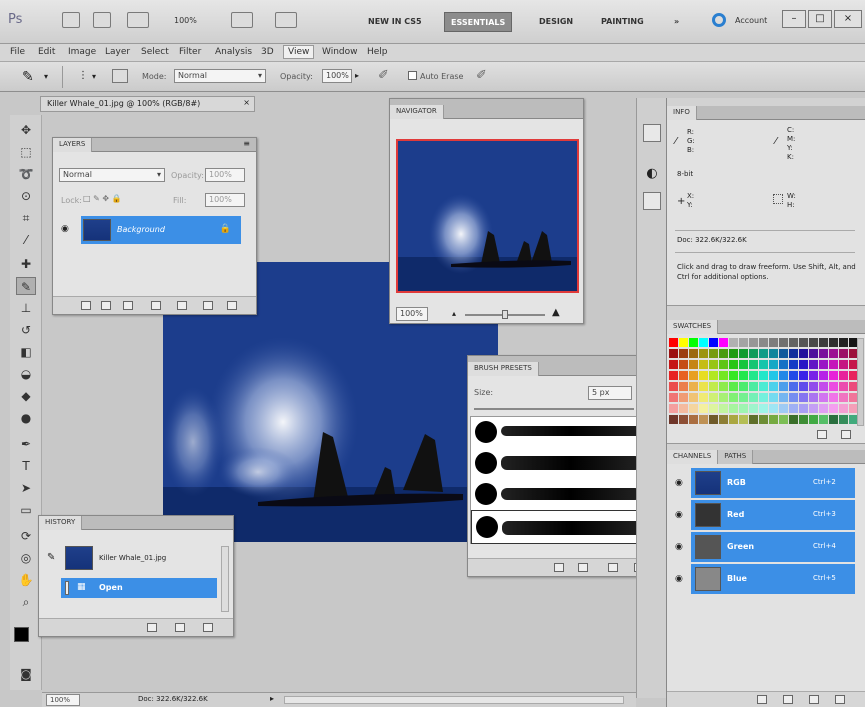  What do you see at coordinates (773, 547) in the screenshot?
I see `channel-row-green: Green Ctrl+4` at bounding box center [773, 547].